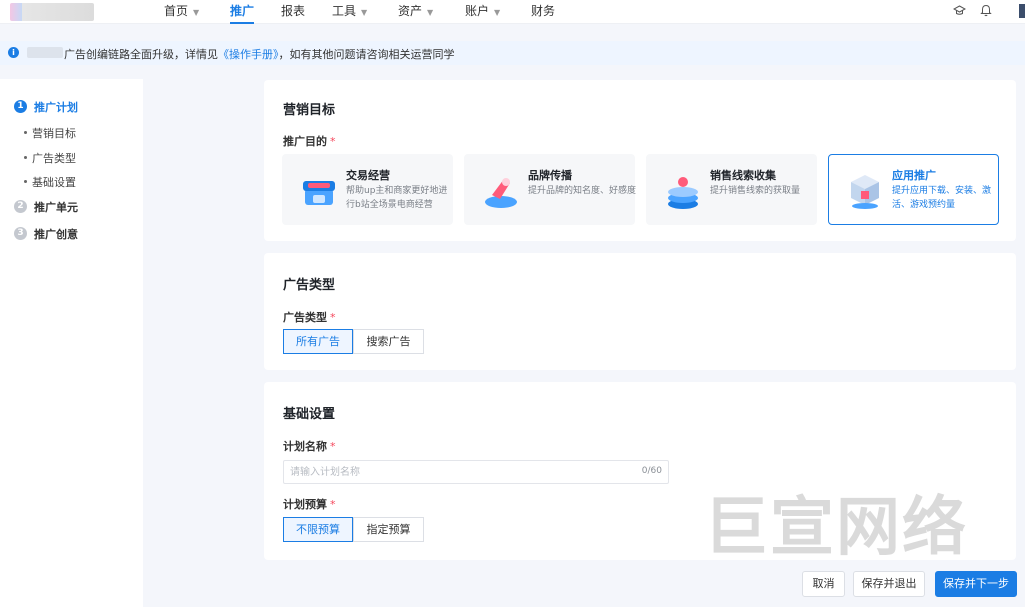 This screenshot has width=1025, height=607. I want to click on app-cube-icon, so click(865, 192).